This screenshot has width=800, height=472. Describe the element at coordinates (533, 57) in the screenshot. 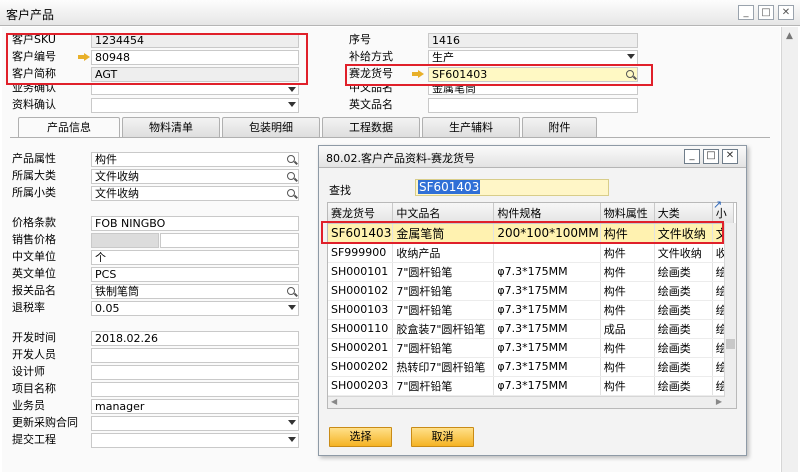

I see `supply-method-select: 生产` at that location.